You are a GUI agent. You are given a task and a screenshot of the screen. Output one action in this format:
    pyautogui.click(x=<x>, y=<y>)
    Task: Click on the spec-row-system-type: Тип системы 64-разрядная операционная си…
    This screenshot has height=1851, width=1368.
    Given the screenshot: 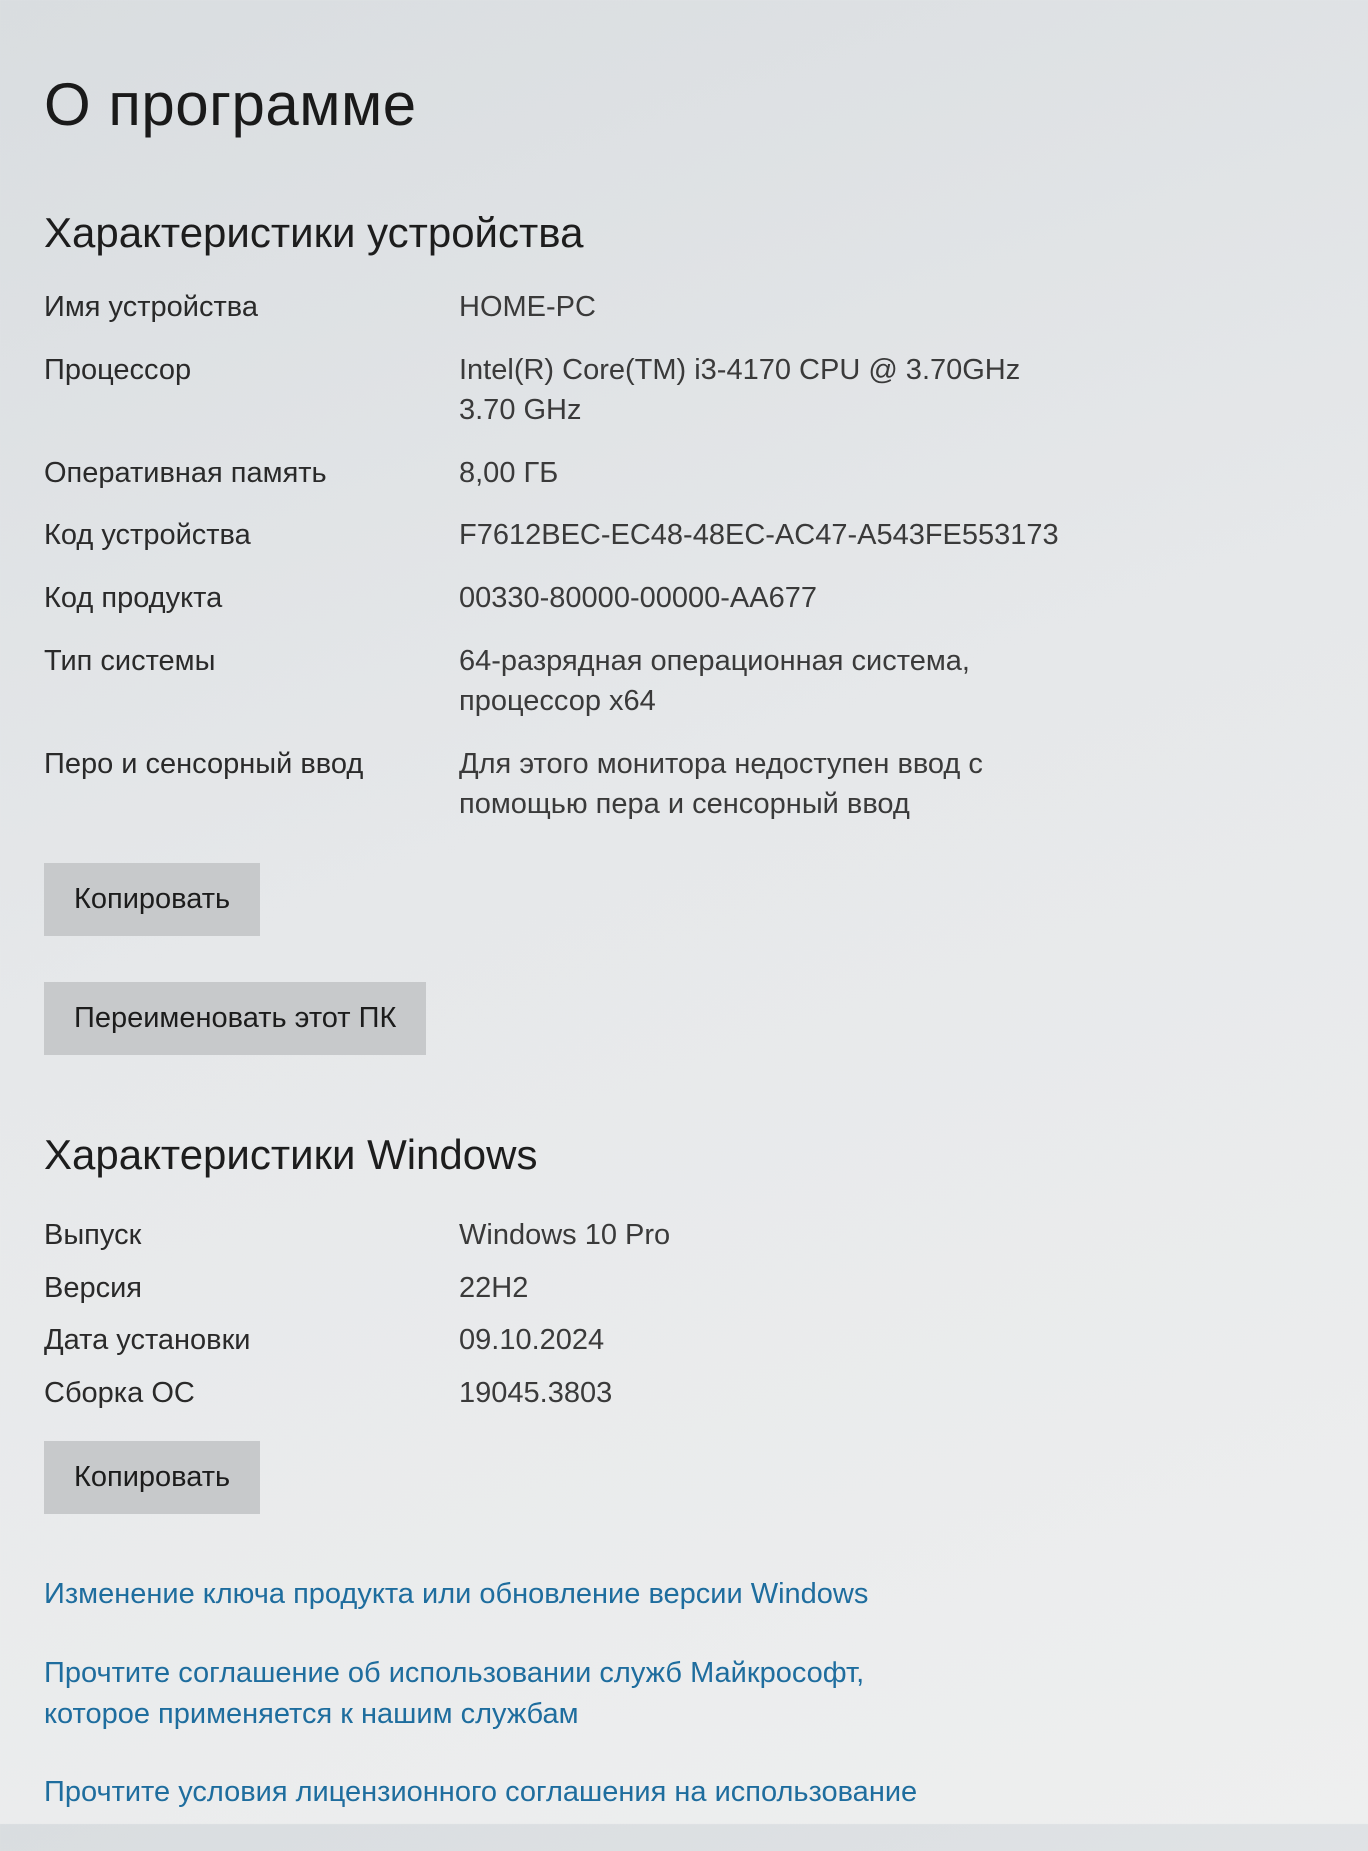 What is the action you would take?
    pyautogui.click(x=559, y=681)
    